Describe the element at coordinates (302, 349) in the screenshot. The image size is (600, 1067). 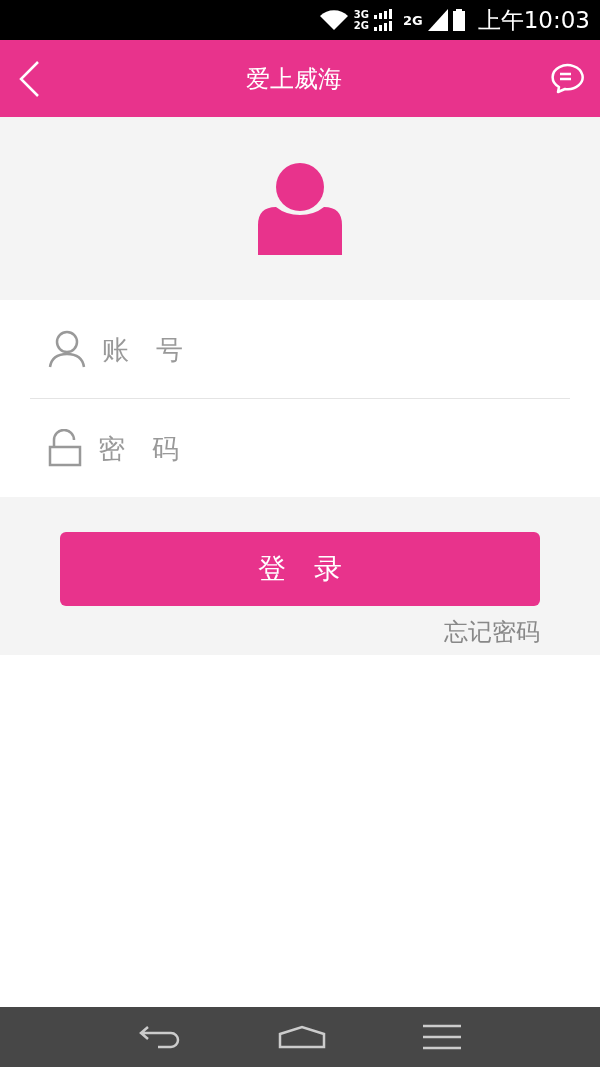
I see `account-field: 账 号` at that location.